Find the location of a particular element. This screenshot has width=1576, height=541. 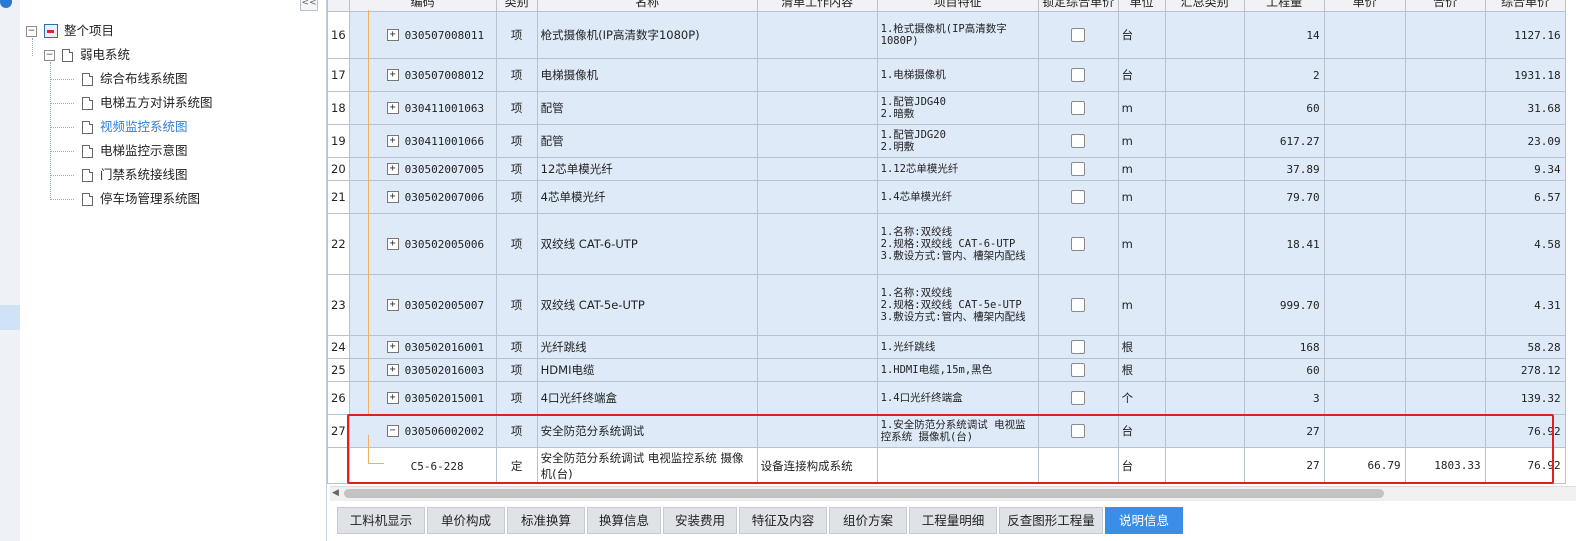

feature-cell: 1.安全防范分系统调试 电视监控系统 摄像机(台) is located at coordinates (957, 431).